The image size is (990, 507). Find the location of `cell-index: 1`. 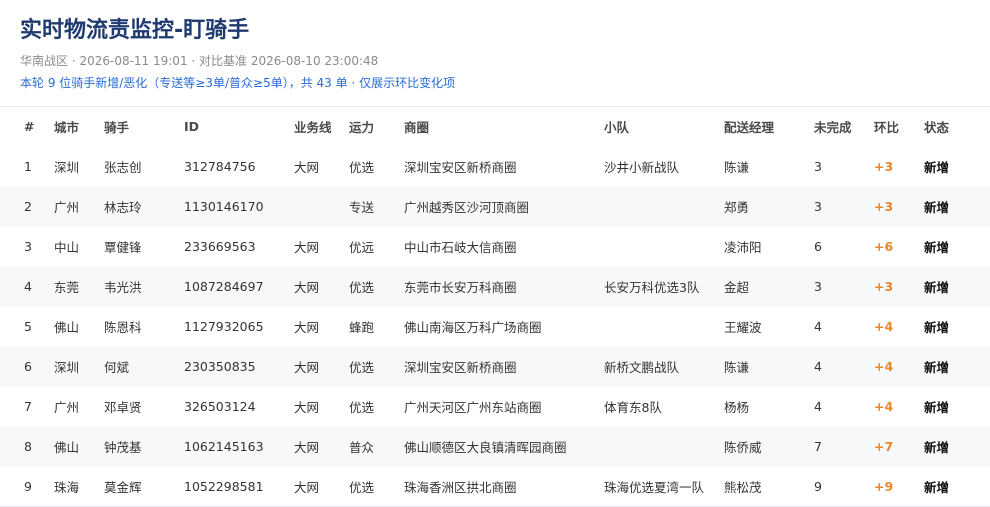

cell-index: 1 is located at coordinates (28, 166).